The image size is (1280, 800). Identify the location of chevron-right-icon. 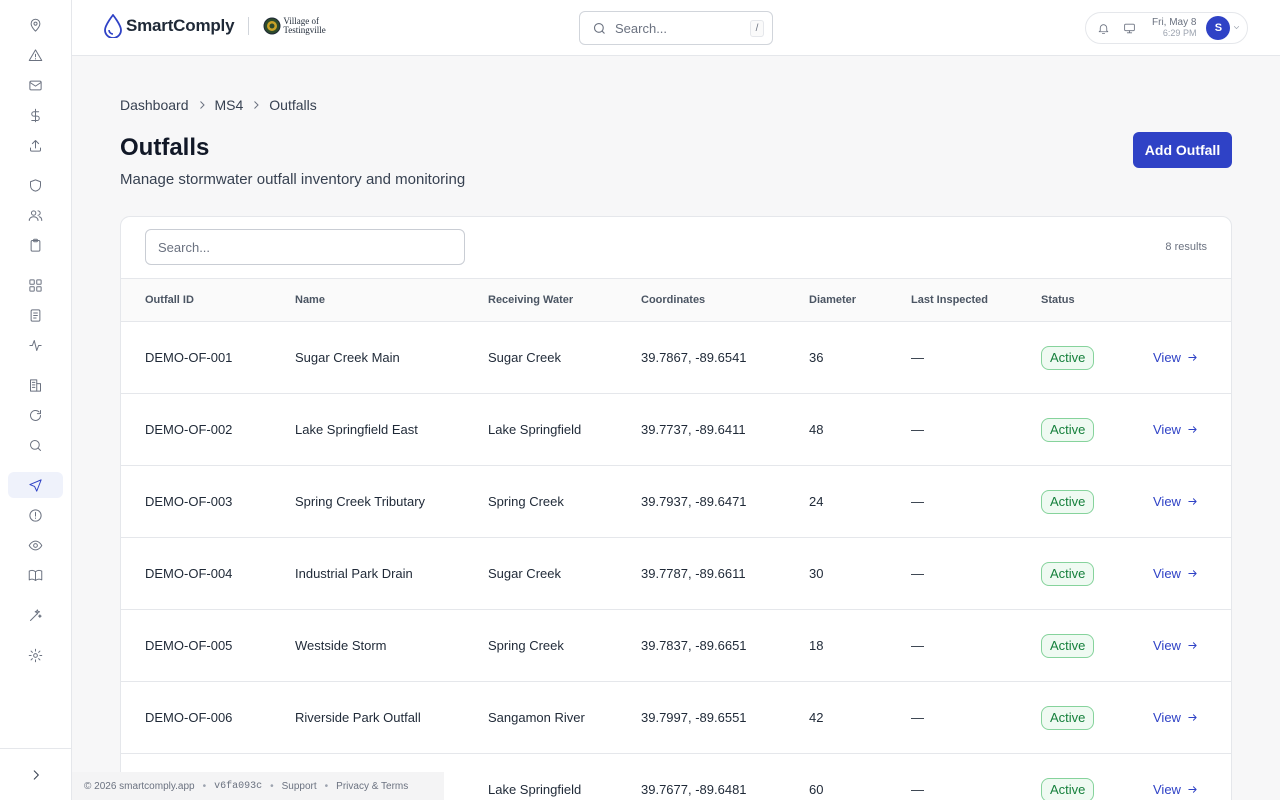
(36, 774).